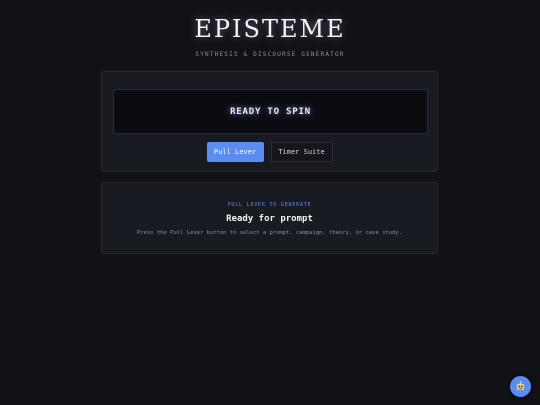 Image resolution: width=540 pixels, height=405 pixels. Describe the element at coordinates (301, 152) in the screenshot. I see `timer-suite-button: Timer Suite` at that location.